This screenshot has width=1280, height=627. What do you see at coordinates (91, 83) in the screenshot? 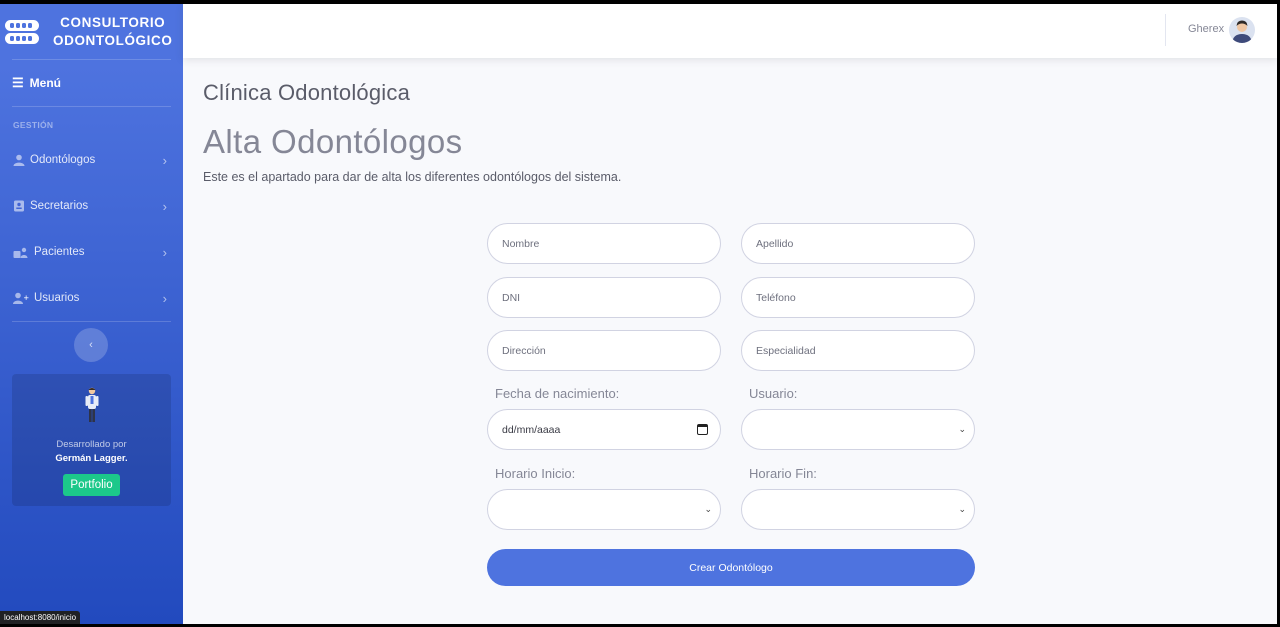
I see `sidebar-menu-heading: ☰ Menú` at bounding box center [91, 83].